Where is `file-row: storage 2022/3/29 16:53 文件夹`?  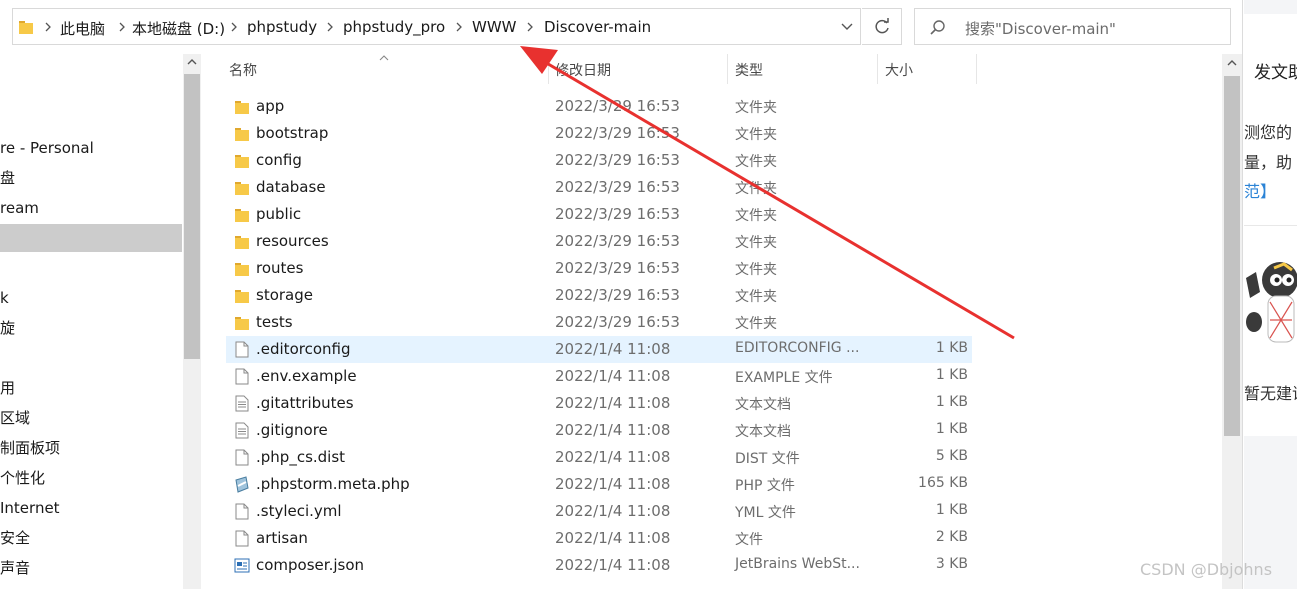 file-row: storage 2022/3/29 16:53 文件夹 is located at coordinates (599, 295).